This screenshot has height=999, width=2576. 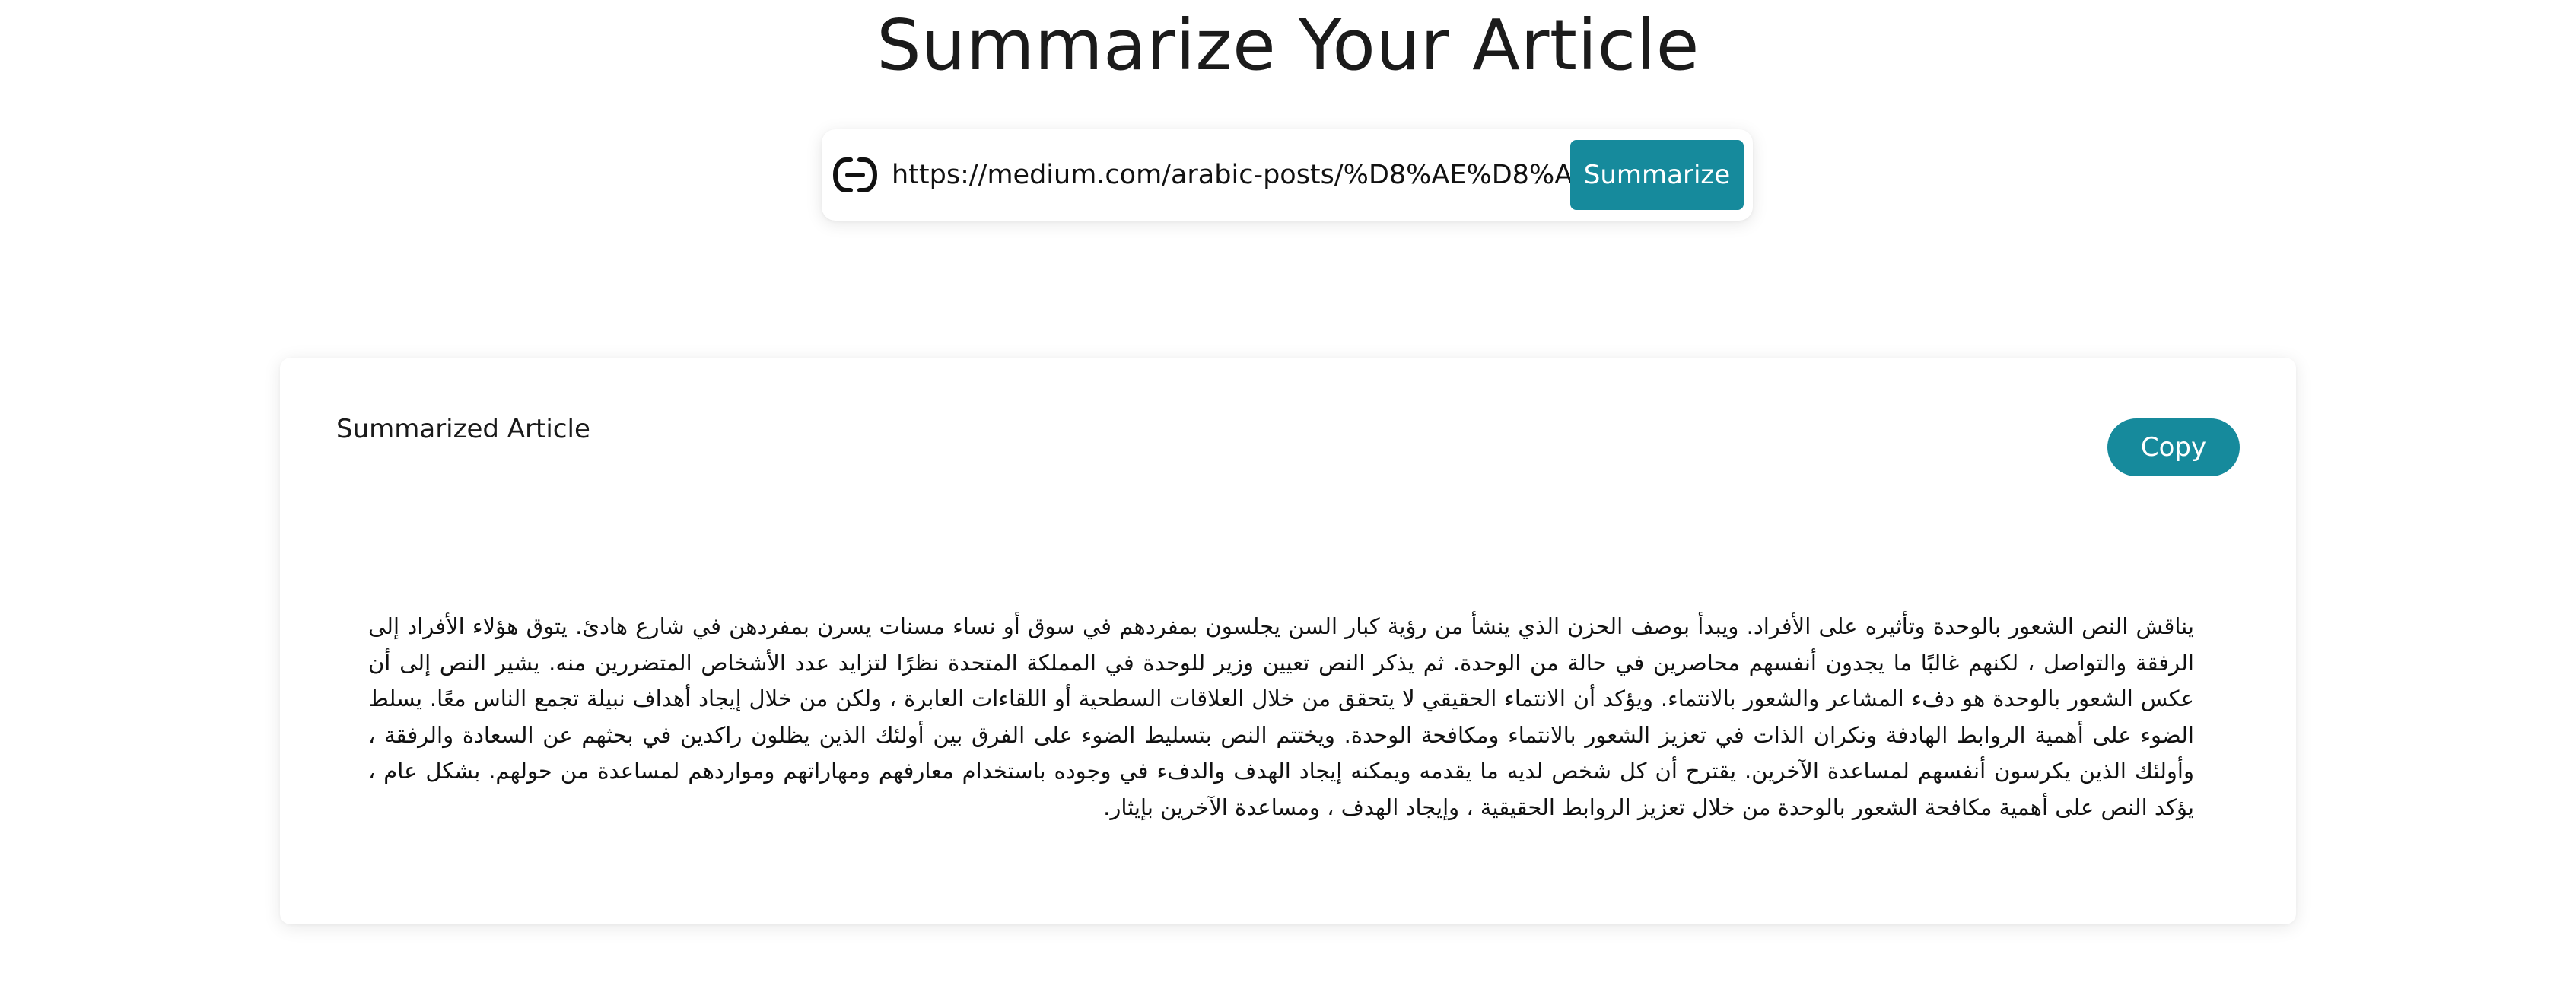 I want to click on url-search-bar: Summarize, so click(x=1287, y=175).